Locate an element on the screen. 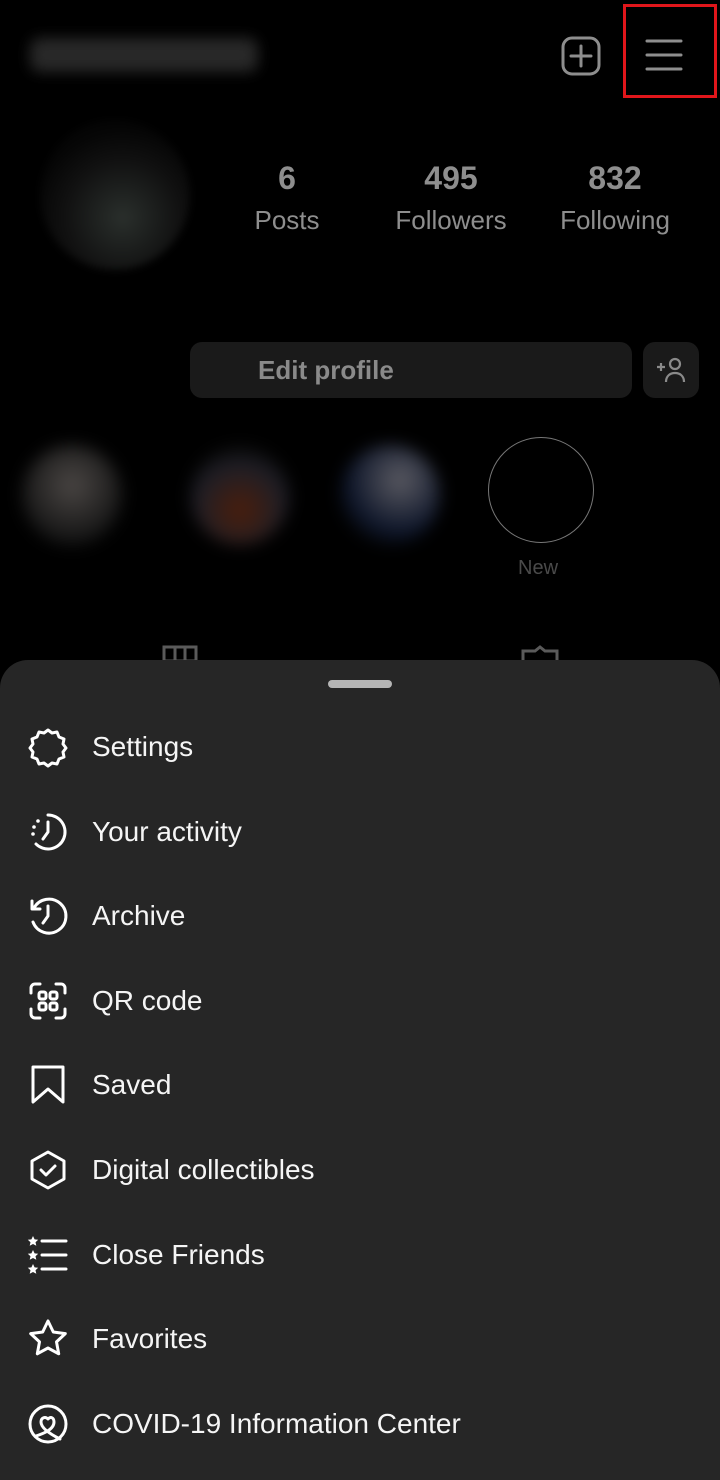  menu-item-digital-collectibles: Digital collectibles is located at coordinates (360, 1170).